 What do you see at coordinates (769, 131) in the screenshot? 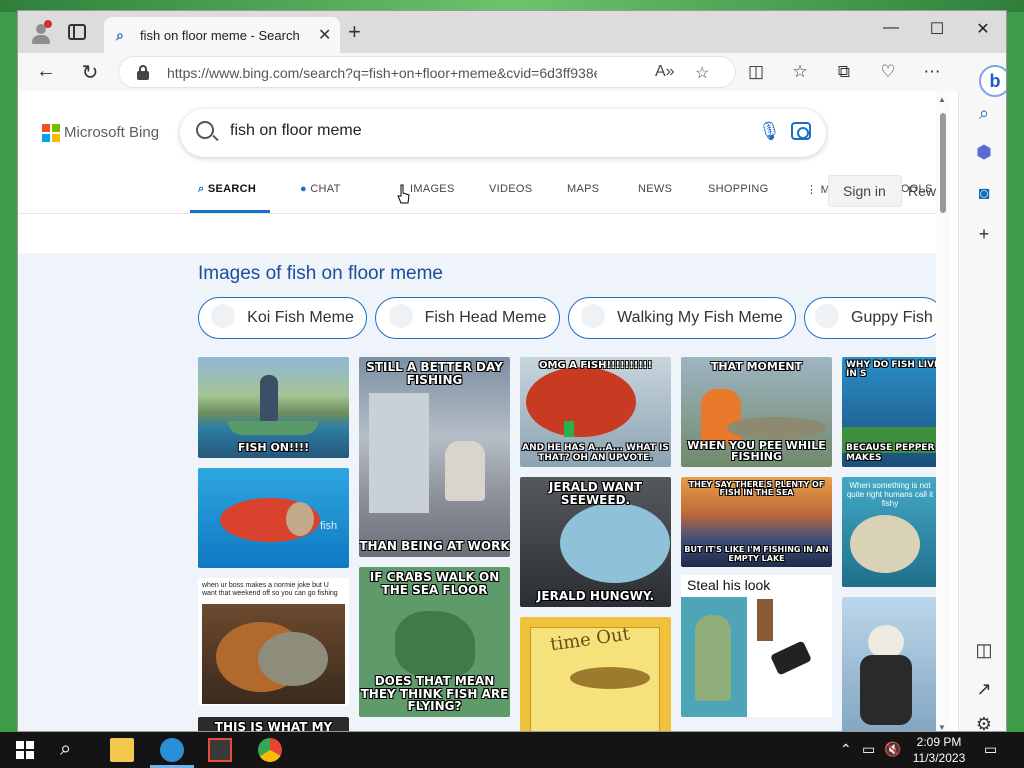
I see `microphone-icon: 🎙` at bounding box center [769, 131].